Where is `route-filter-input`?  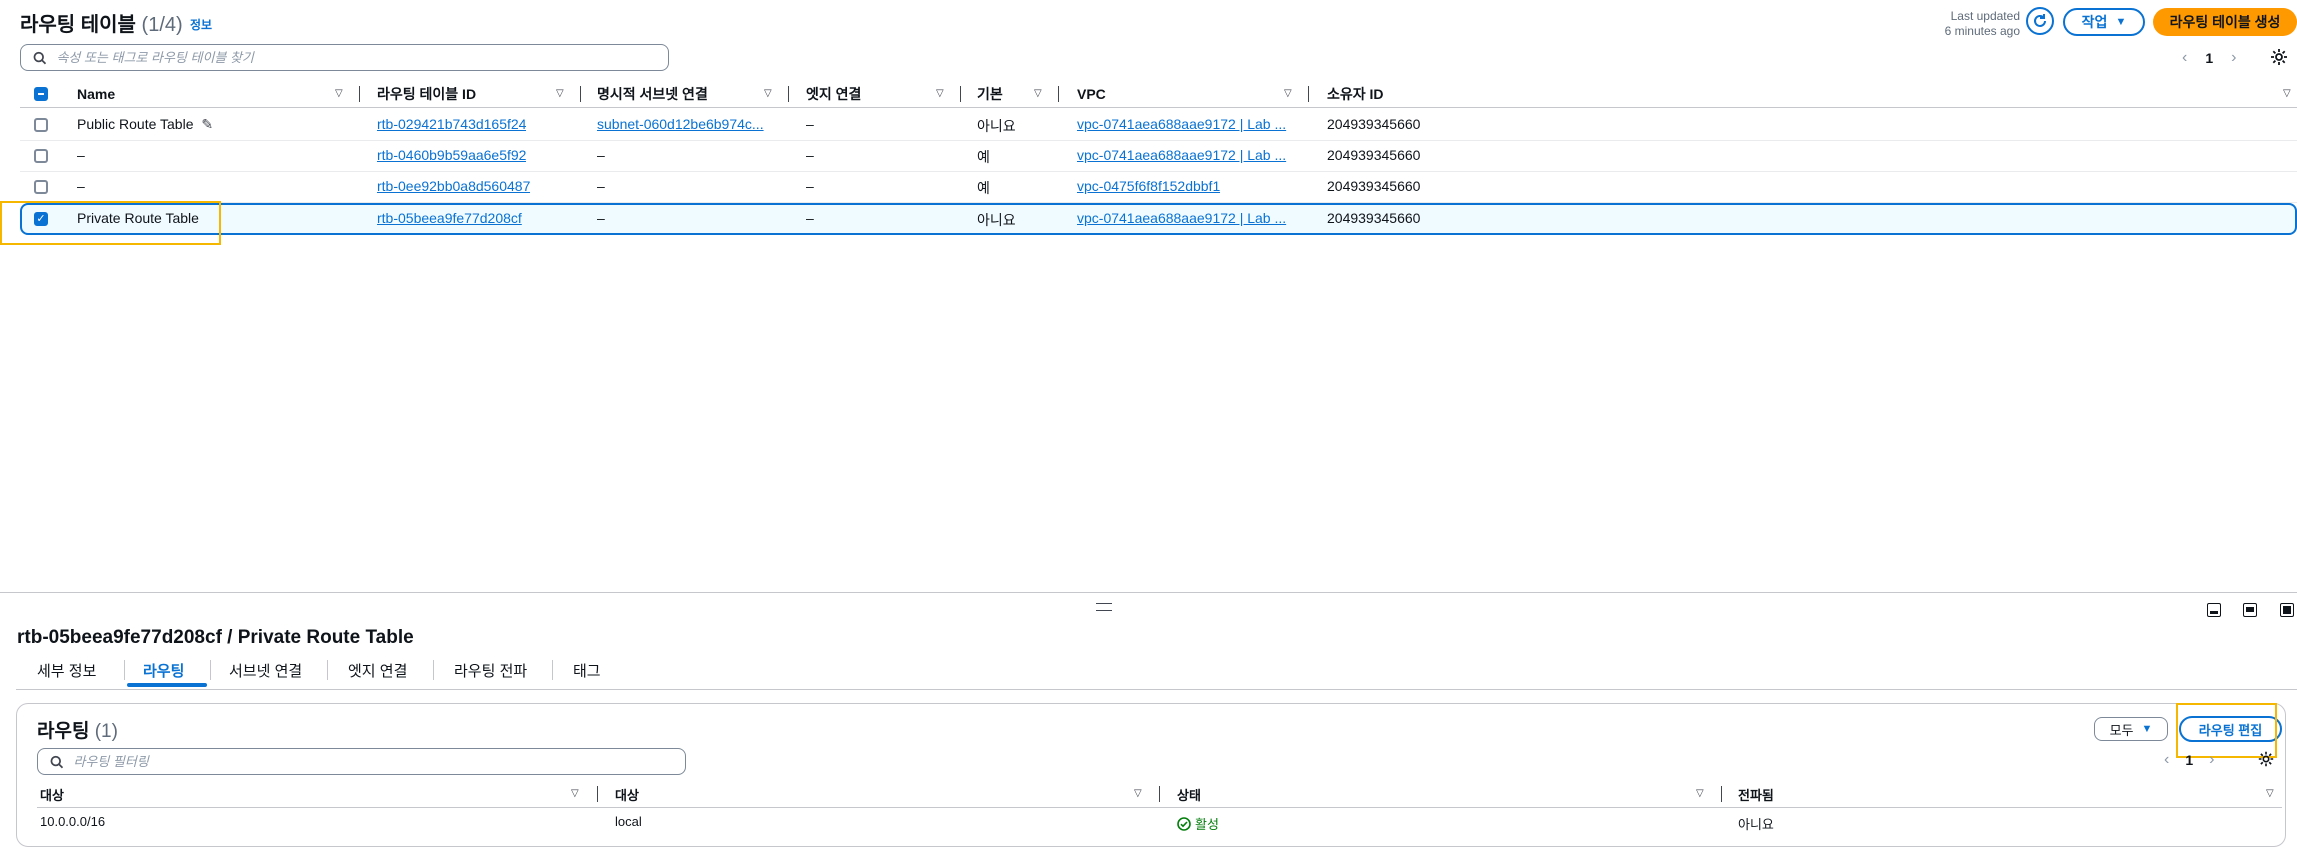 route-filter-input is located at coordinates (378, 761).